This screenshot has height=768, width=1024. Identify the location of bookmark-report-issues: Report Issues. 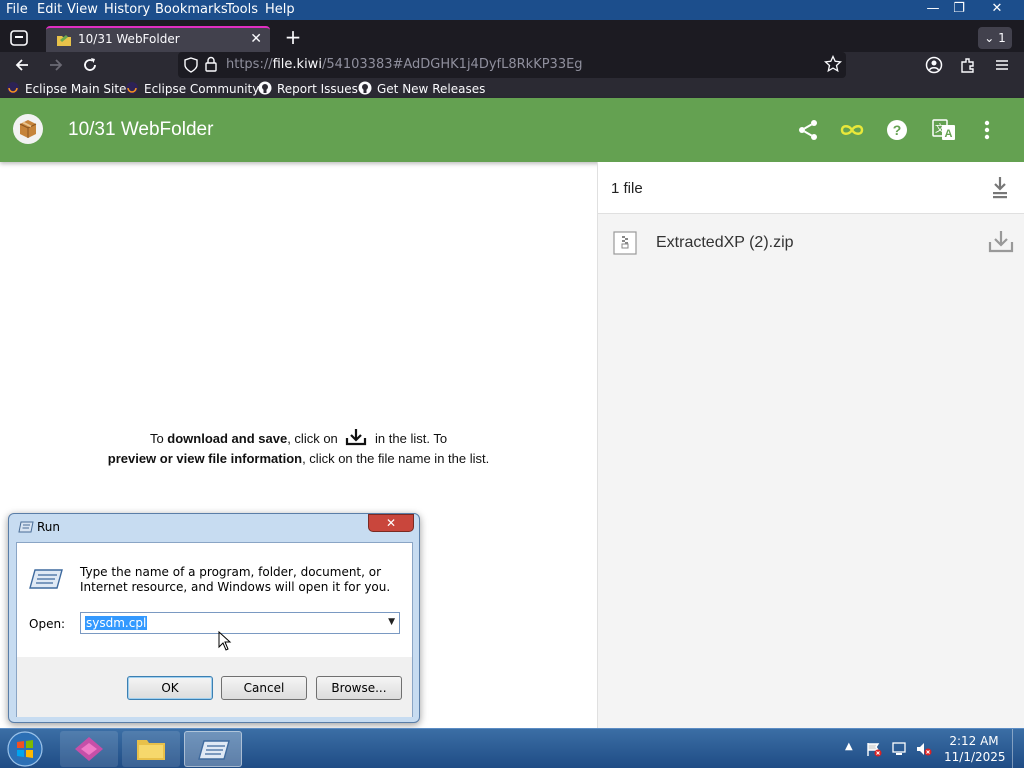
(308, 88).